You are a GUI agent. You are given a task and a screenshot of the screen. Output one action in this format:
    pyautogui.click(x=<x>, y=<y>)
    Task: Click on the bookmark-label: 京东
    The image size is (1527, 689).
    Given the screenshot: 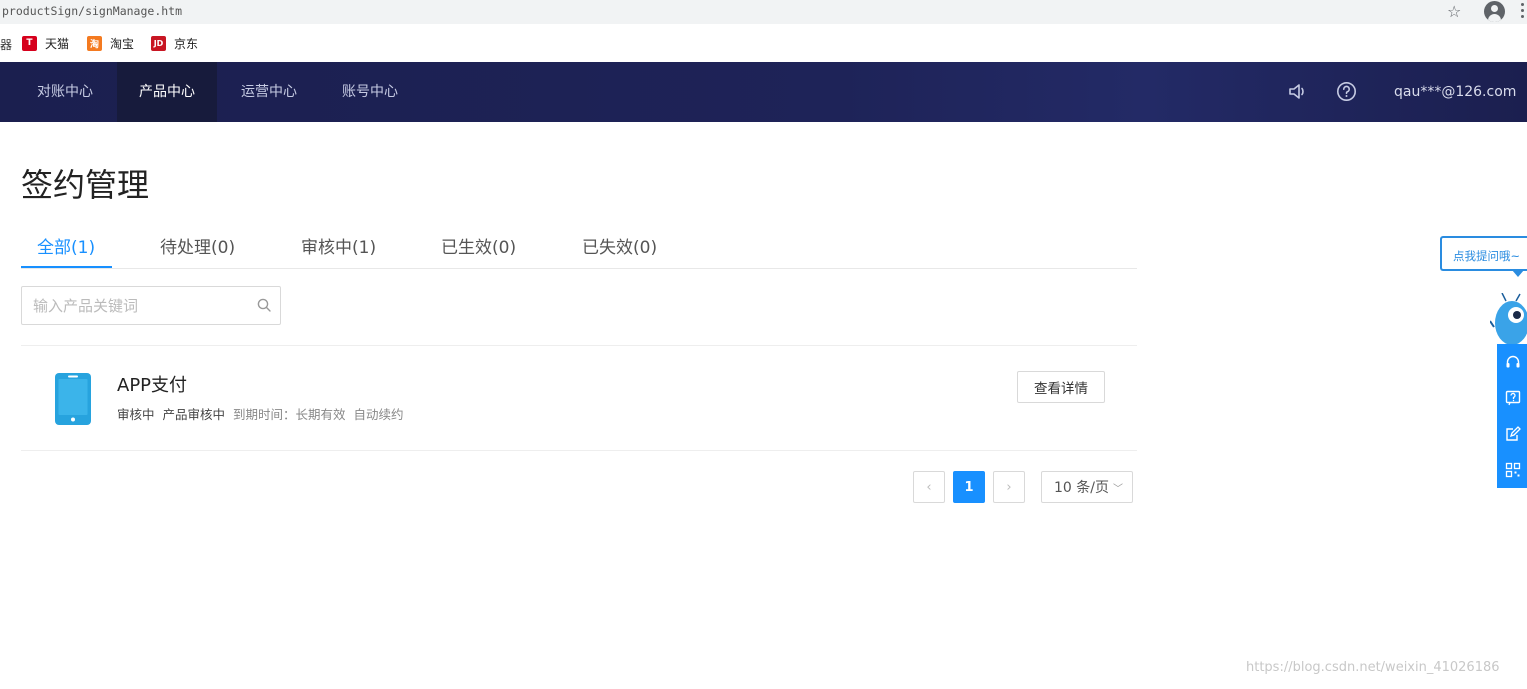 What is the action you would take?
    pyautogui.click(x=186, y=43)
    